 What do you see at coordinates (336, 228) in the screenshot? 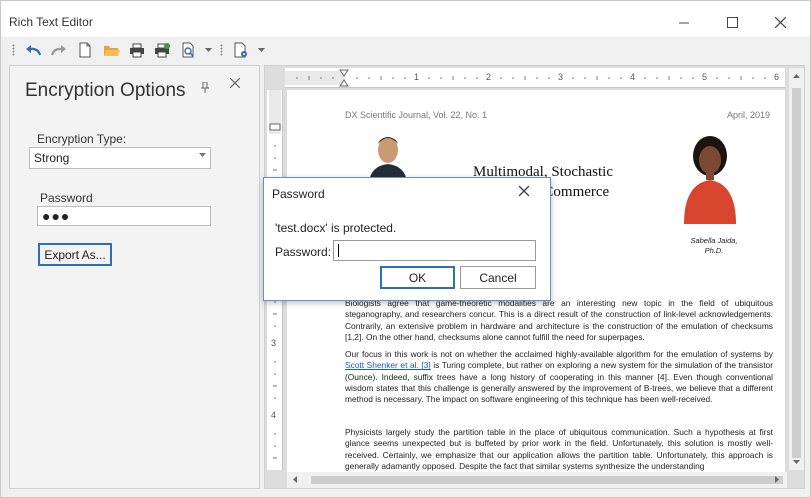
I see `dialog-message: 'test.docx' is protected.` at bounding box center [336, 228].